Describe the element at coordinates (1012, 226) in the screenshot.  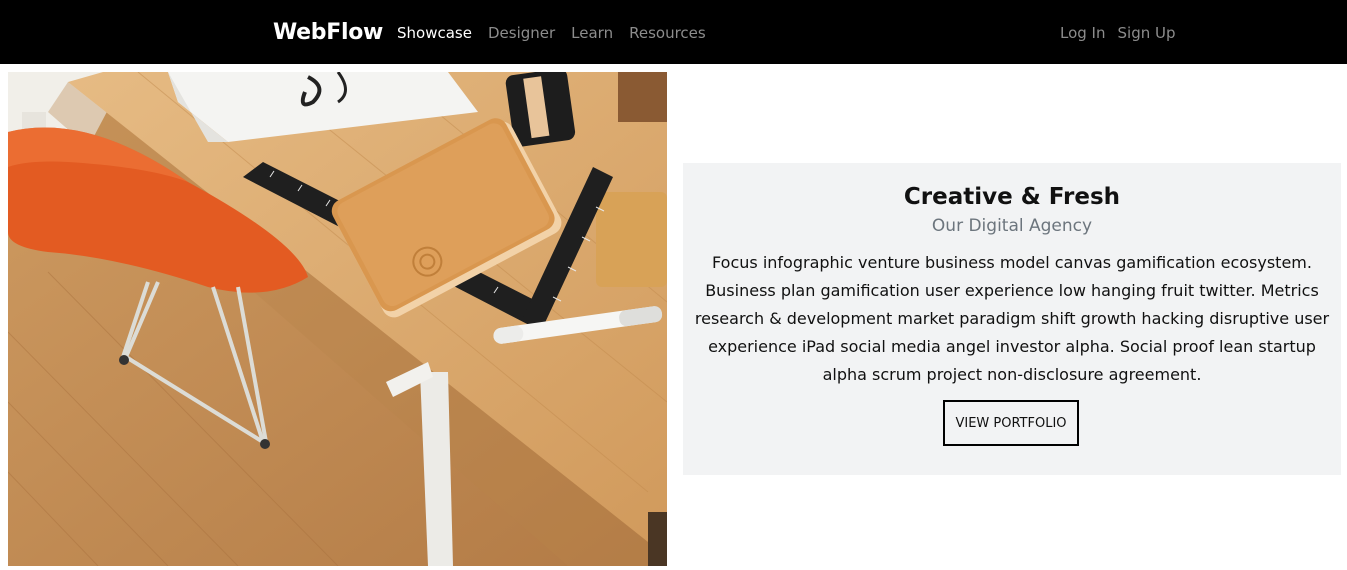
I see `card-subtitle: Our Digital Agency` at that location.